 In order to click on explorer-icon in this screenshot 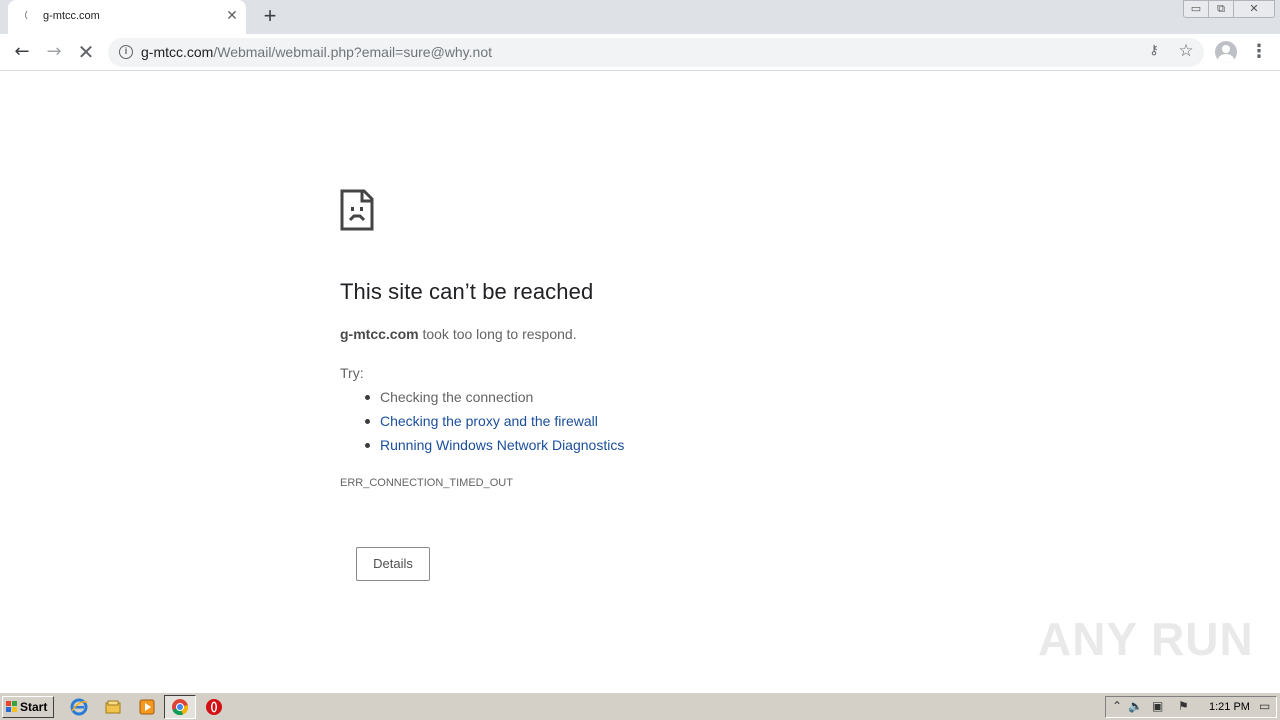, I will do `click(113, 707)`.